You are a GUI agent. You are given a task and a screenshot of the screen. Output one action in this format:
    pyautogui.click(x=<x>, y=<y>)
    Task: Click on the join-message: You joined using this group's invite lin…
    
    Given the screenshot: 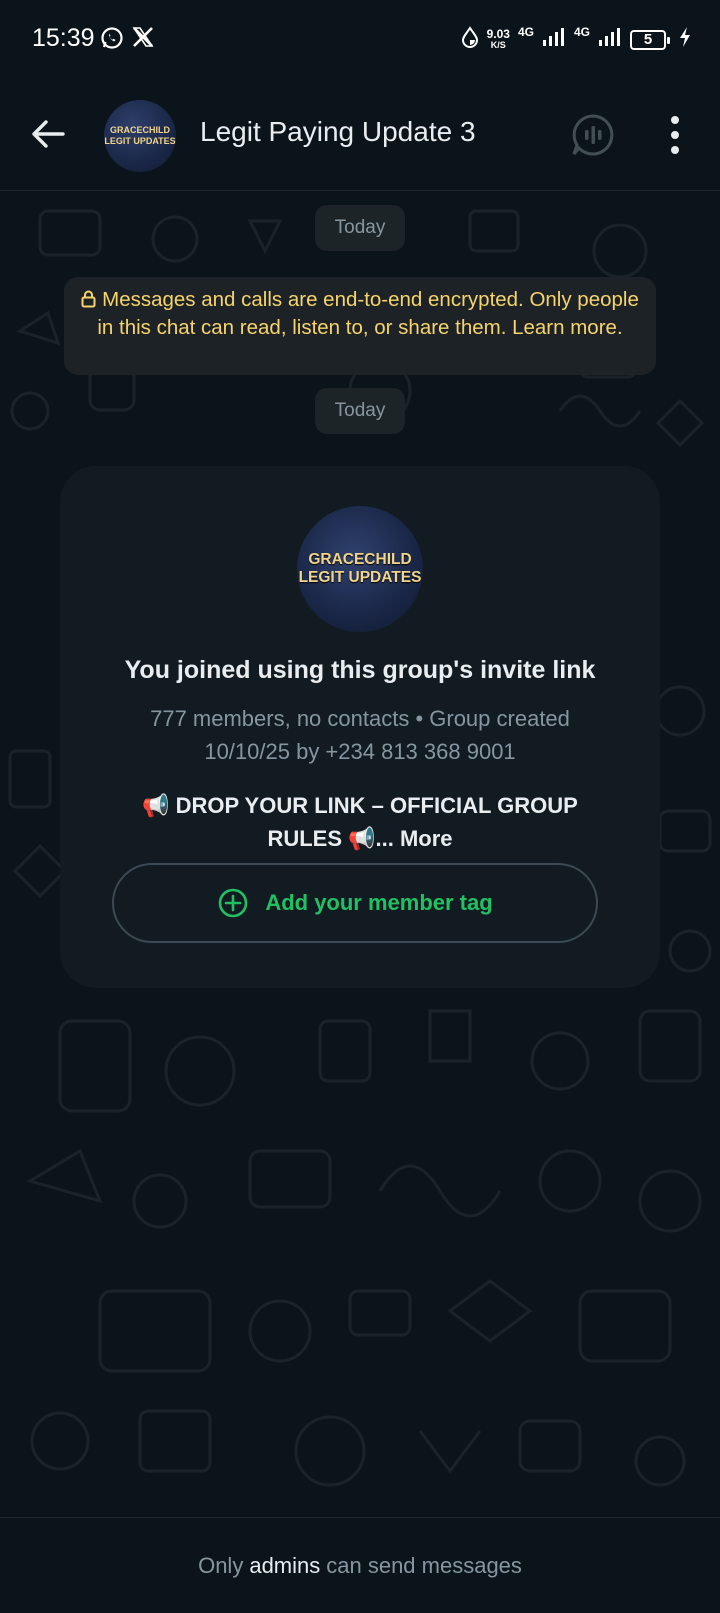 What is the action you would take?
    pyautogui.click(x=360, y=670)
    